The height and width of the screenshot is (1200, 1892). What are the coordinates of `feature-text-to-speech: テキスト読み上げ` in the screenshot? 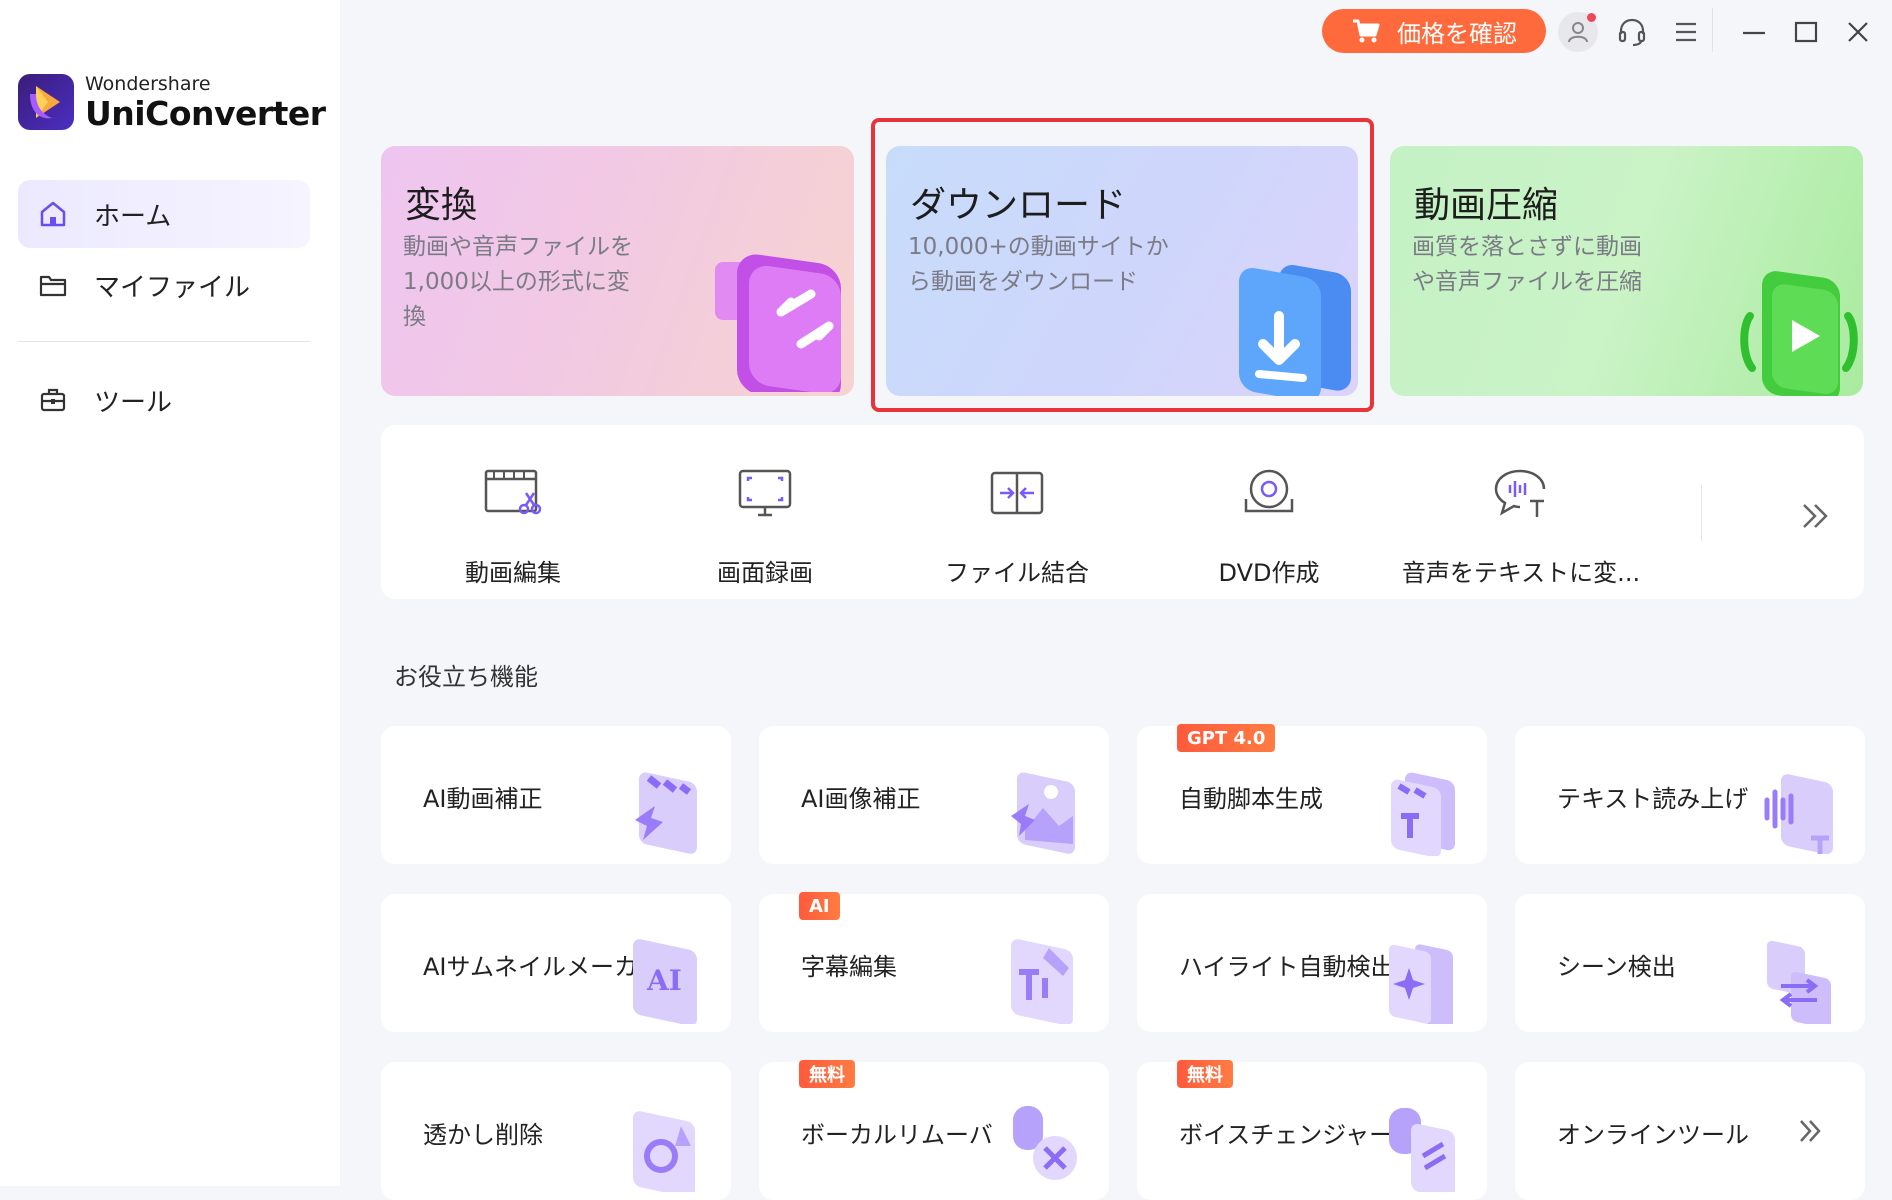 It's located at (1690, 795).